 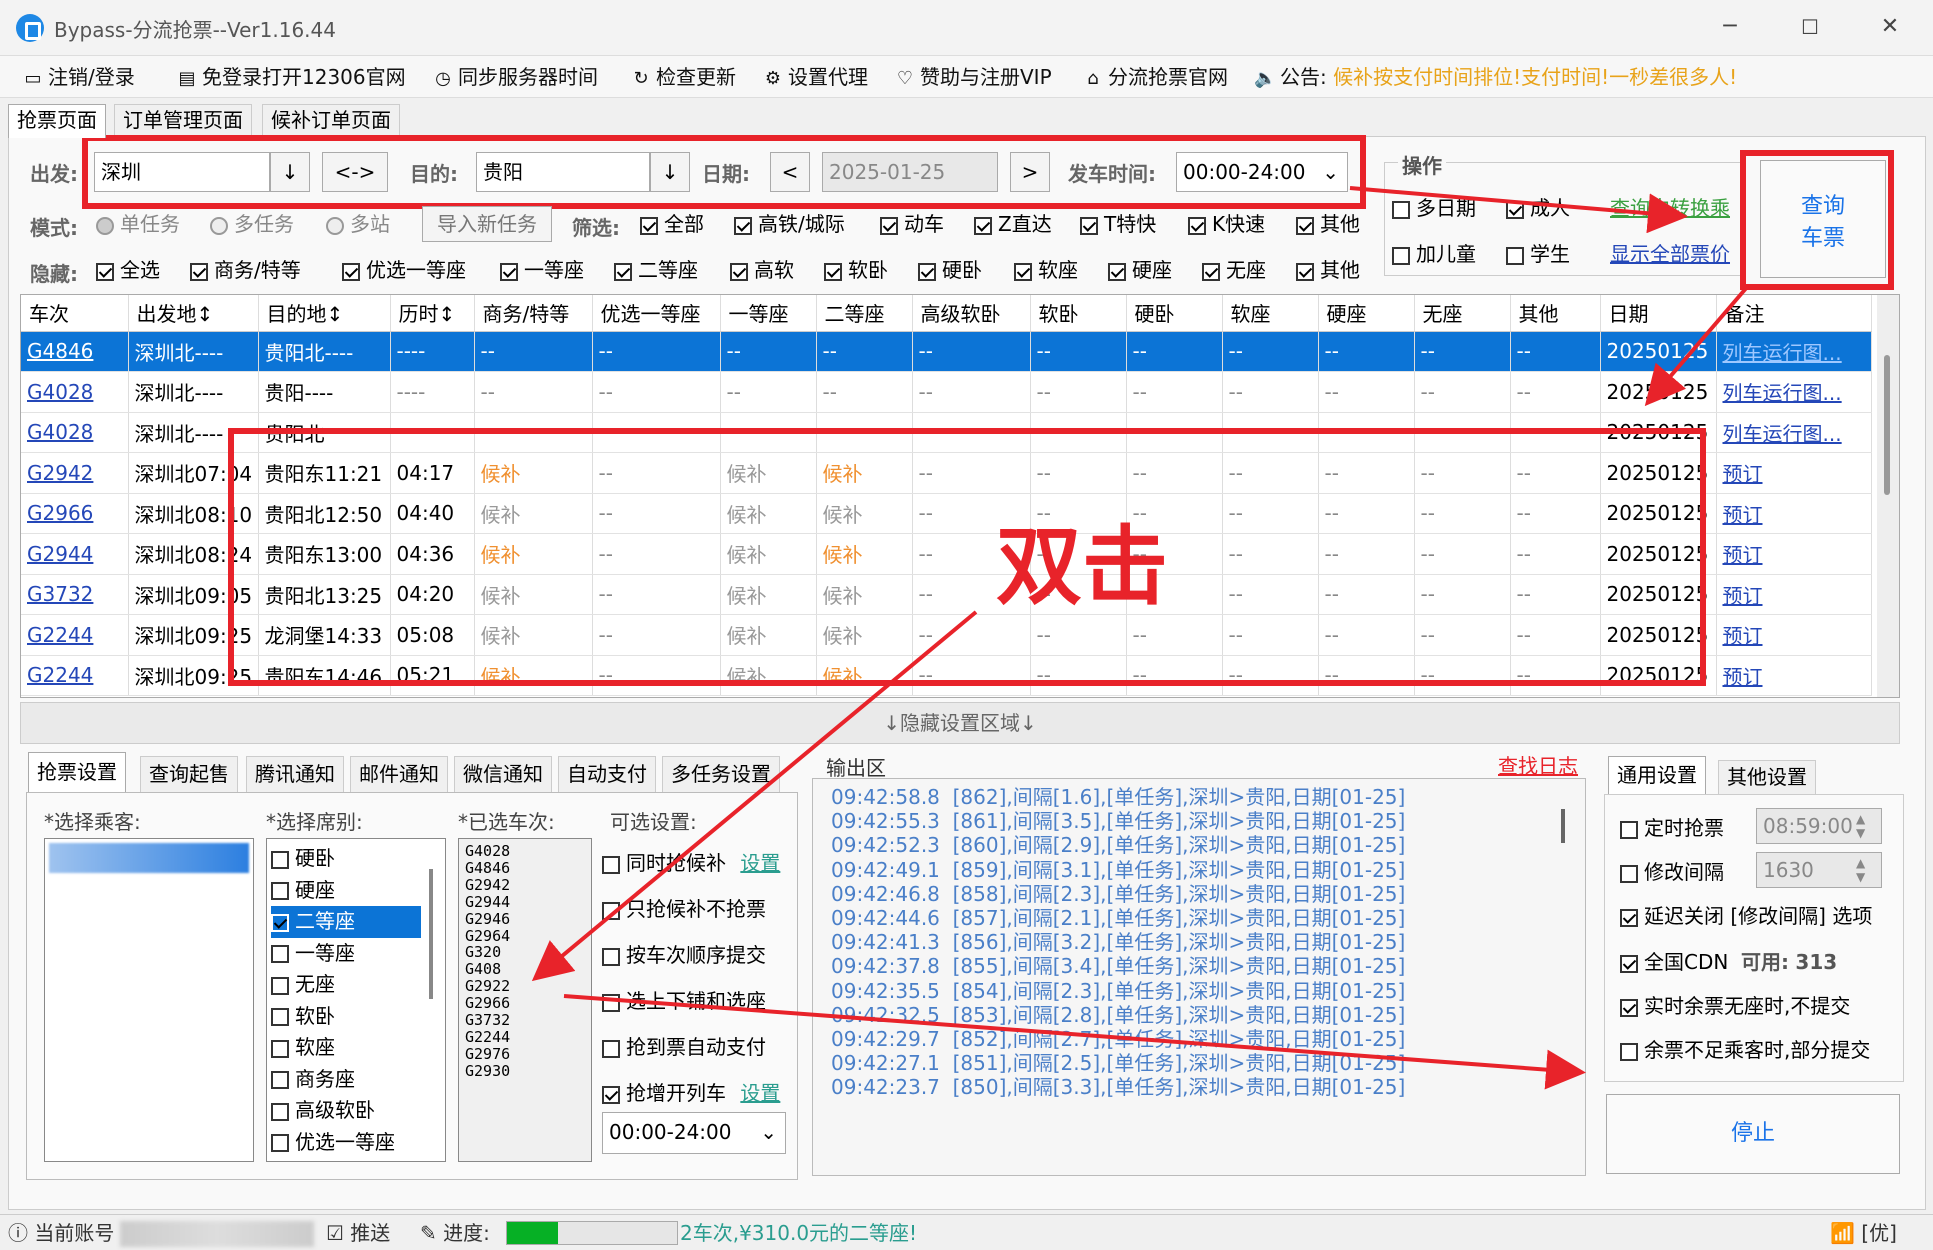 What do you see at coordinates (432, 554) in the screenshot?
I see `grid-cell: 04:36` at bounding box center [432, 554].